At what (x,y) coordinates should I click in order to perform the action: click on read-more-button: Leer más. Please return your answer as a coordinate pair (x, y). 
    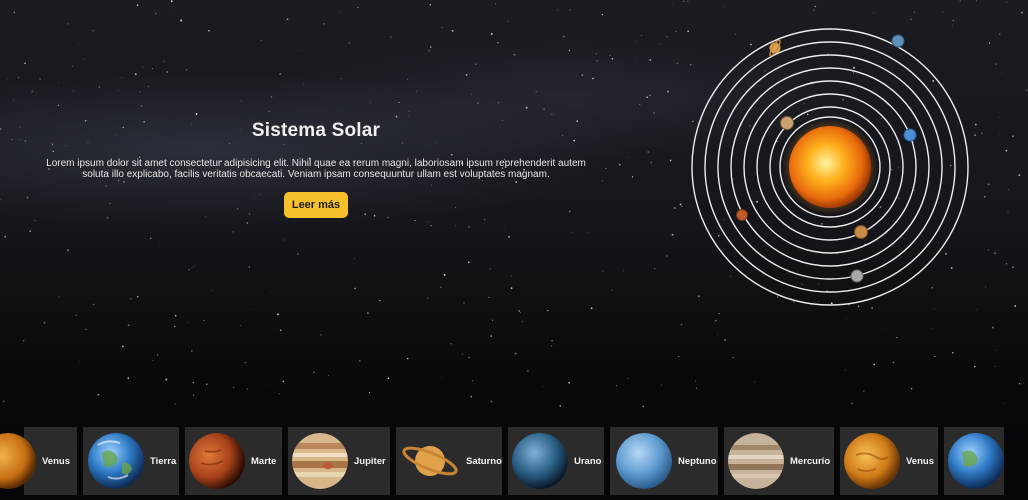
    Looking at the image, I should click on (316, 205).